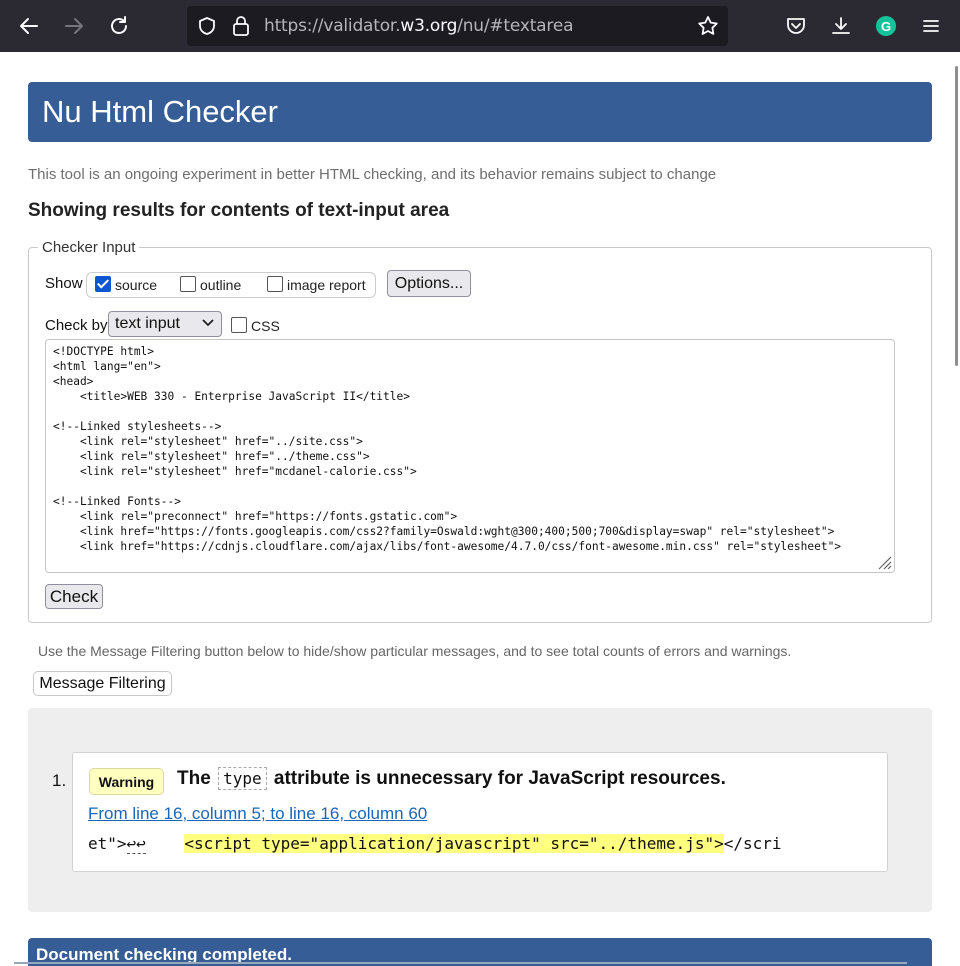  Describe the element at coordinates (59, 780) in the screenshot. I see `message-number: 1.` at that location.